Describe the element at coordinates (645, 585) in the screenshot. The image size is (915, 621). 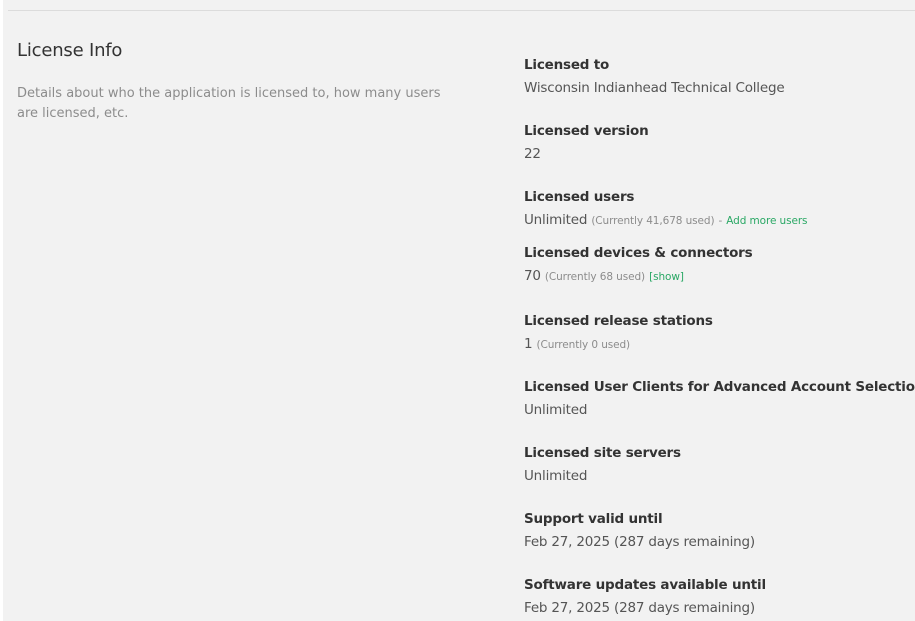
I see `field-label: Software updates available until` at that location.